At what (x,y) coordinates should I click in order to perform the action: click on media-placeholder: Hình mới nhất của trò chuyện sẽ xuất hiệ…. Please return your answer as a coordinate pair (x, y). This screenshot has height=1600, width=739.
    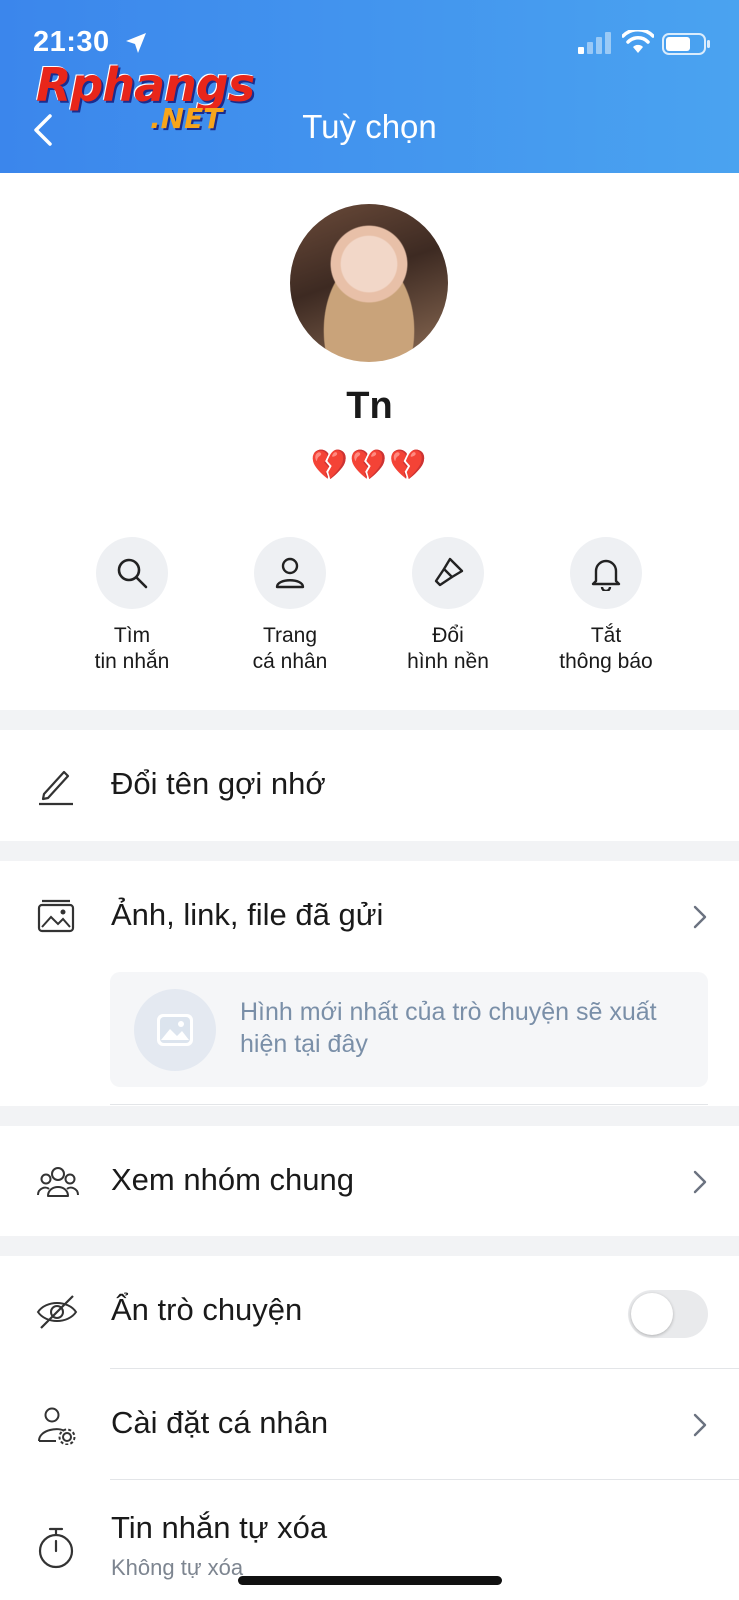
    Looking at the image, I should click on (409, 1029).